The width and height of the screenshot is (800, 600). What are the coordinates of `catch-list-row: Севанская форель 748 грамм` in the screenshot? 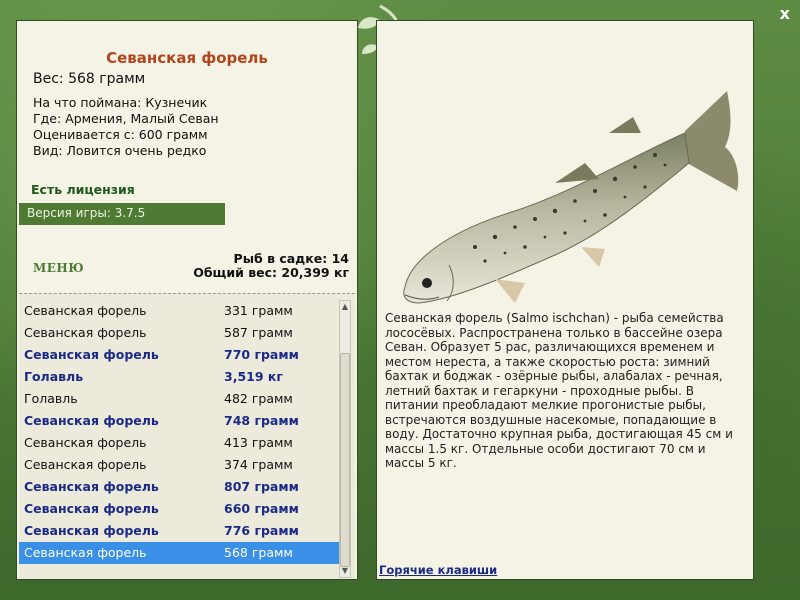 It's located at (179, 421).